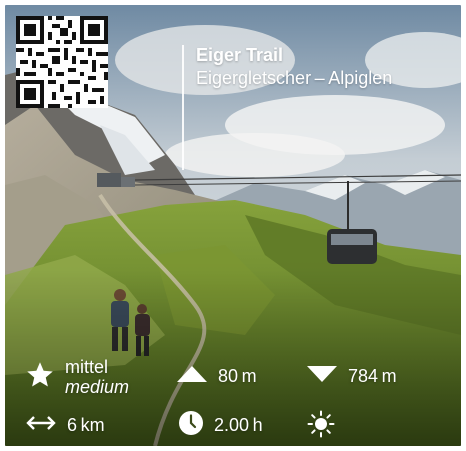  What do you see at coordinates (287, 107) in the screenshot?
I see `trail-title-block: Eiger Trail Eigergletscher – Alpiglen` at bounding box center [287, 107].